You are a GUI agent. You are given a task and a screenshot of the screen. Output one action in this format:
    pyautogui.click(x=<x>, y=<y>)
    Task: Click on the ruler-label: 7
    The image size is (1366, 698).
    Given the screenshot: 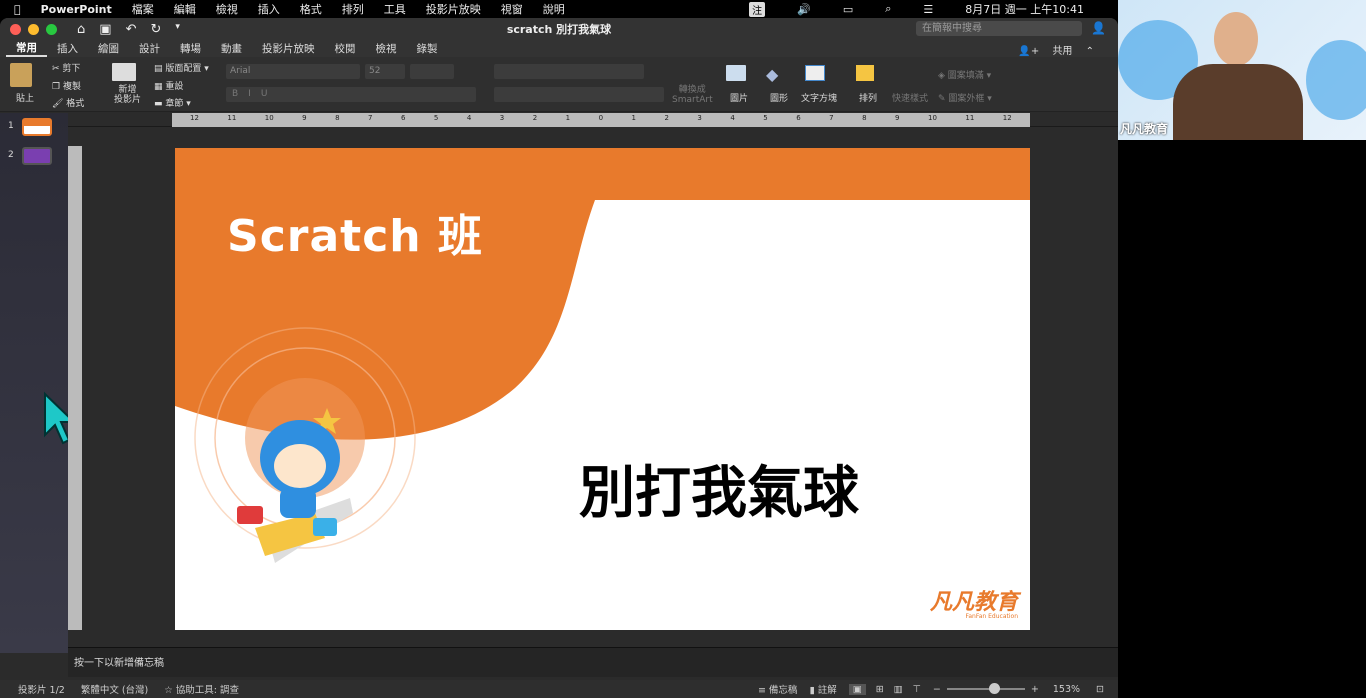 What is the action you would take?
    pyautogui.click(x=831, y=118)
    